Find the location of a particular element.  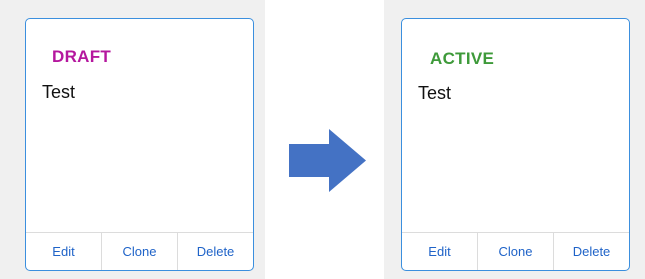

arrow-right-icon is located at coordinates (327, 160).